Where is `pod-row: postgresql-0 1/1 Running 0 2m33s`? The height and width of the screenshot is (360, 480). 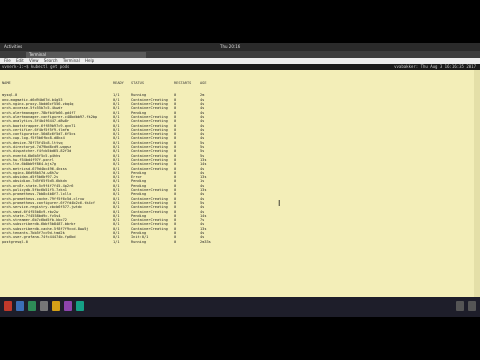 pod-row: postgresql-0 1/1 Running 0 2m33s is located at coordinates (235, 242).